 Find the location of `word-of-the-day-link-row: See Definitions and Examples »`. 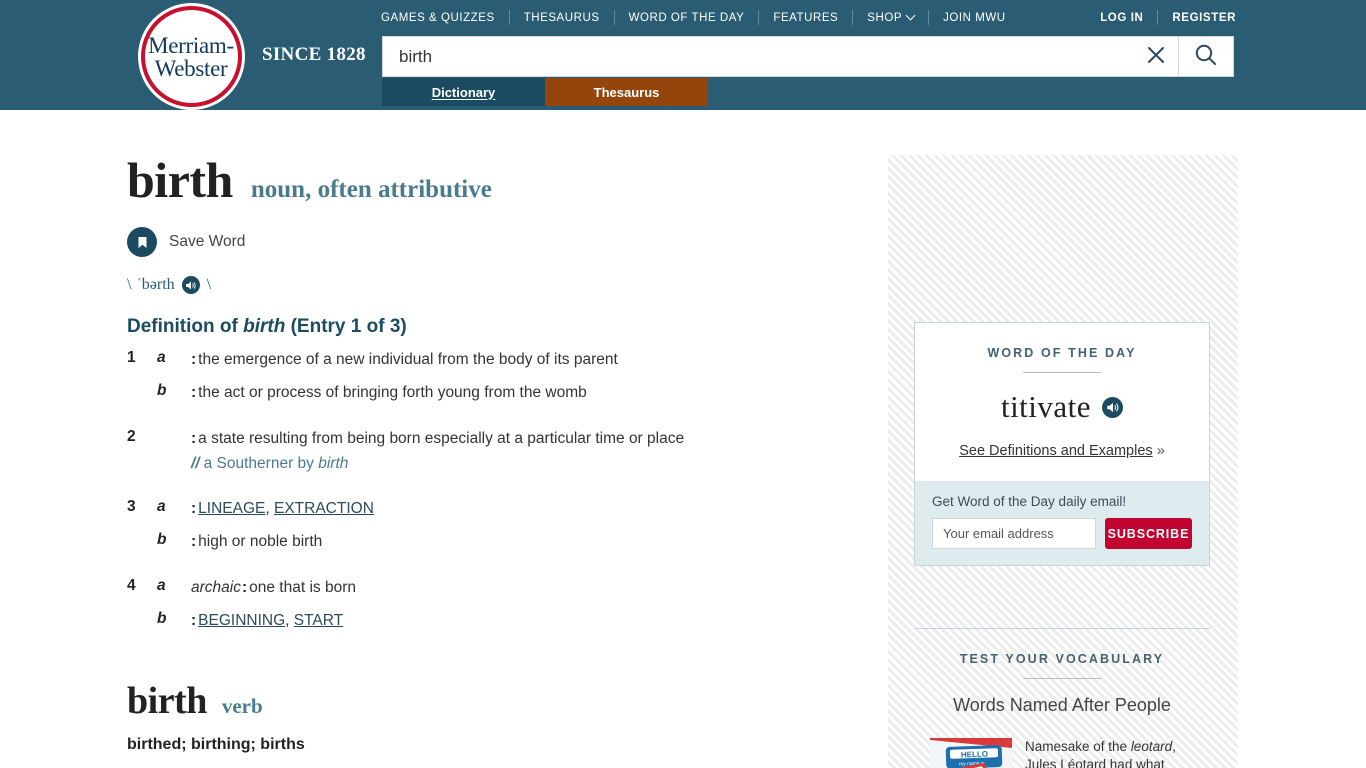

word-of-the-day-link-row: See Definitions and Examples » is located at coordinates (1062, 462).